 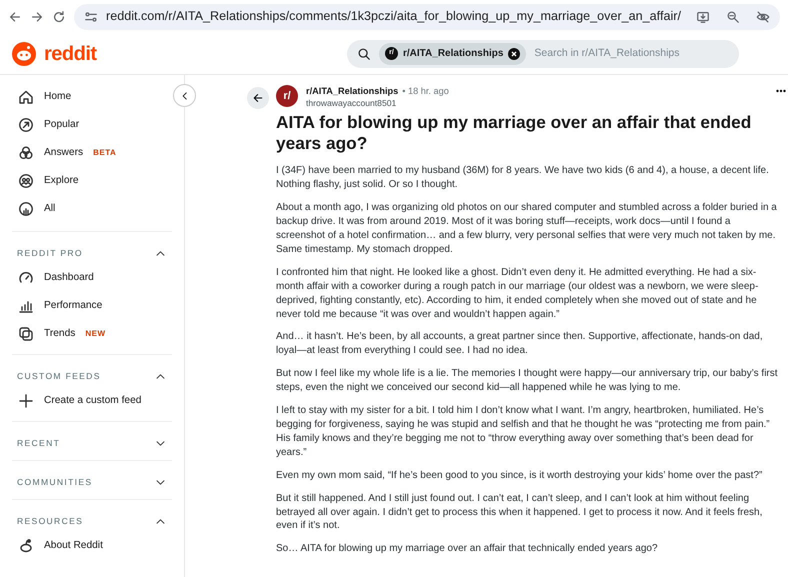 What do you see at coordinates (425, 91) in the screenshot?
I see `post-time: • 18 hr. ago` at bounding box center [425, 91].